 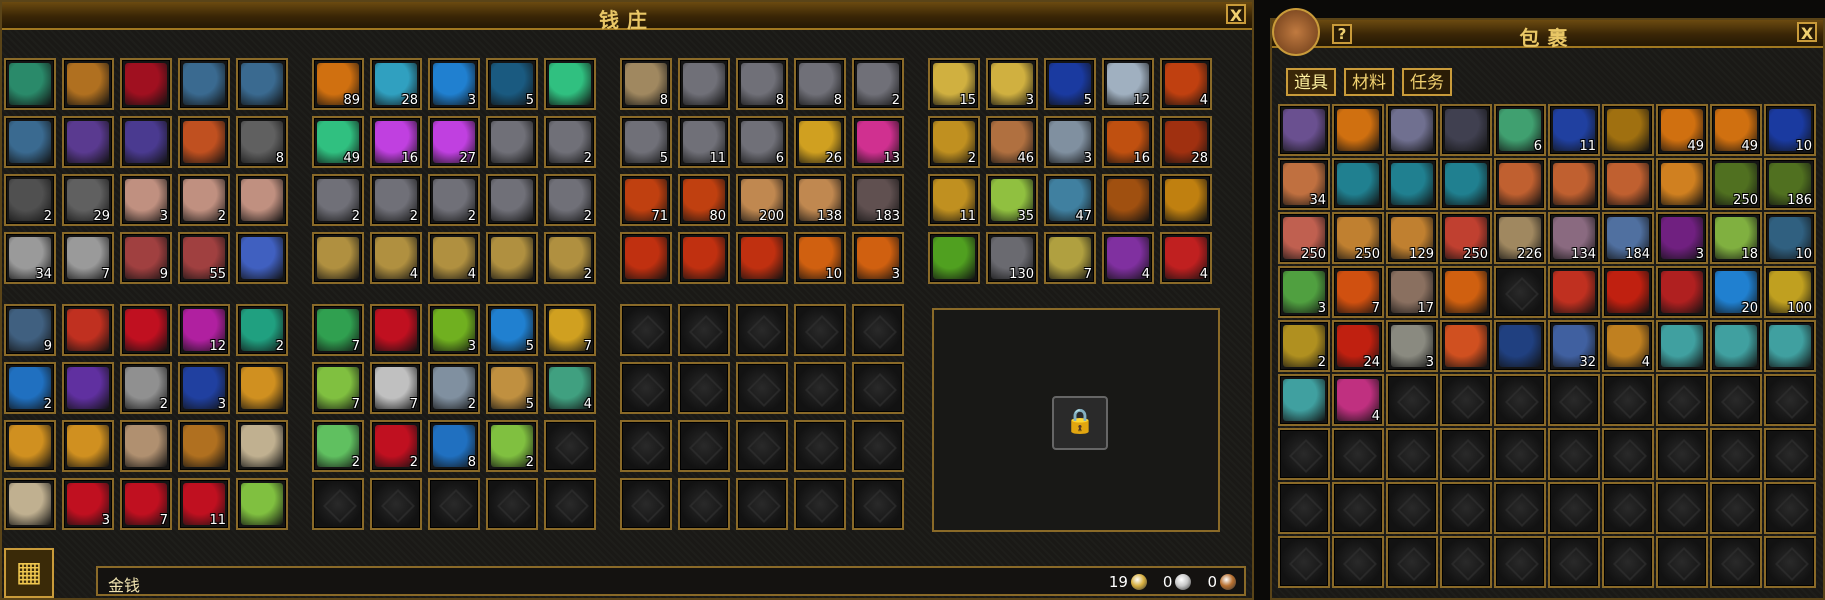 What do you see at coordinates (762, 200) in the screenshot?
I see `item-slot: 200` at bounding box center [762, 200].